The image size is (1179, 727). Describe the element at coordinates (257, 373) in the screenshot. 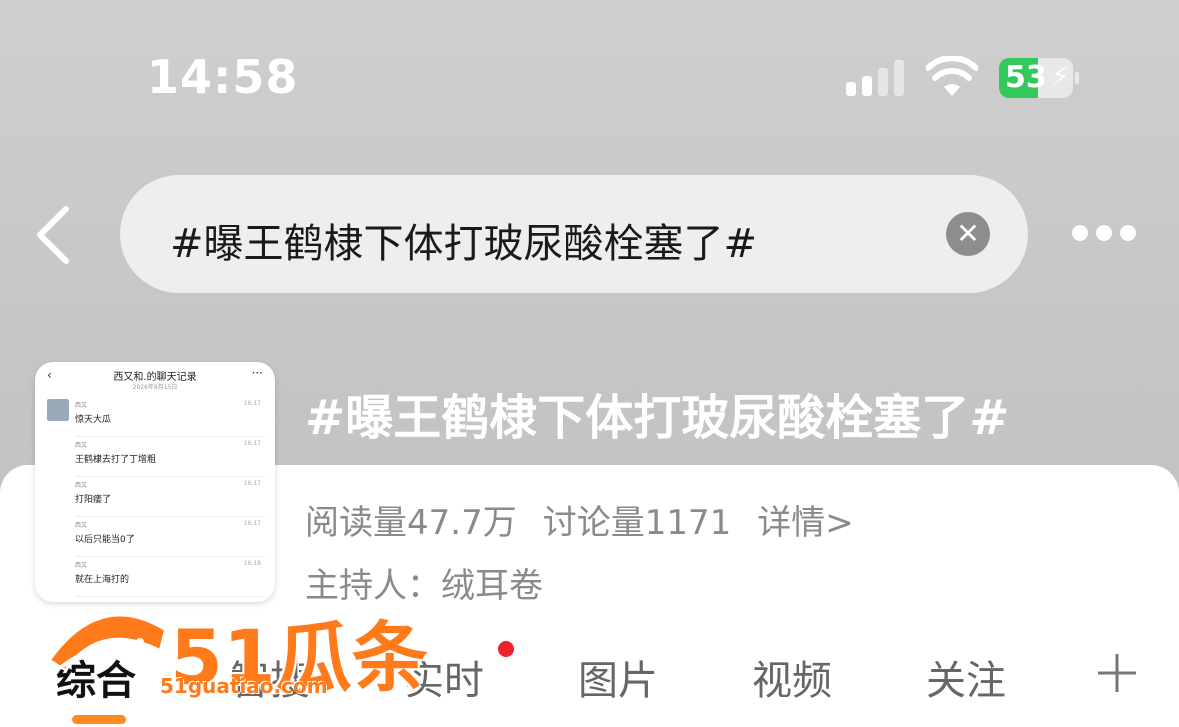

I see `thumb-more-icon: ···` at that location.